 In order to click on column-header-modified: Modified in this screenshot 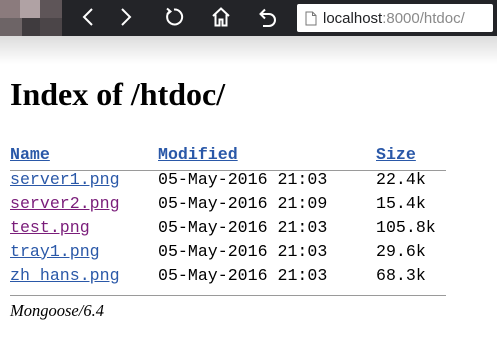, I will do `click(267, 156)`.